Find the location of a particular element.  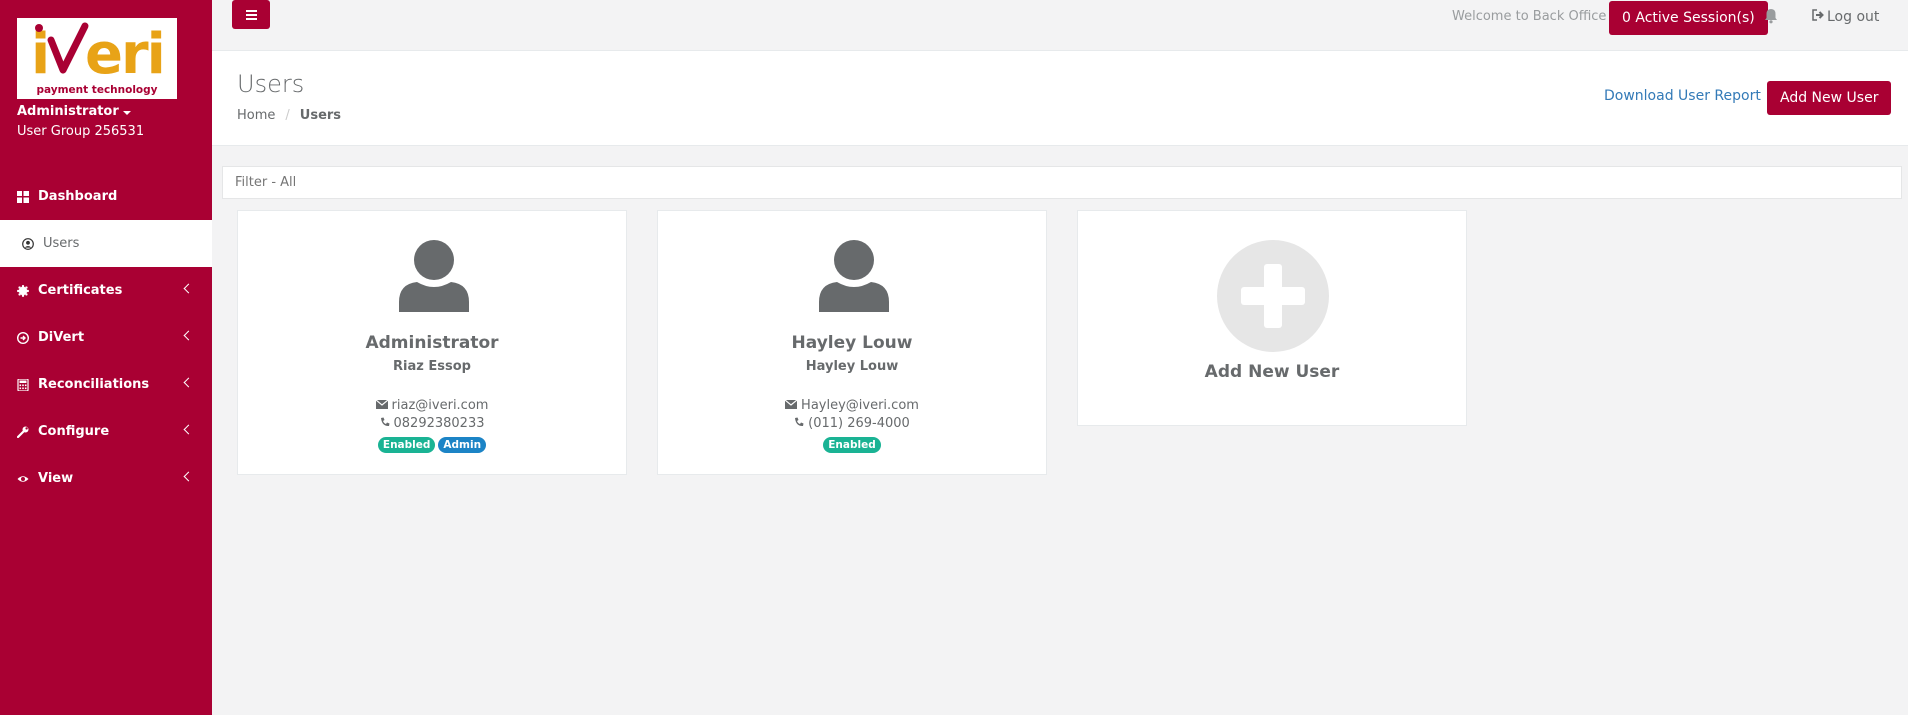

user-name: Administrator is located at coordinates (432, 343).